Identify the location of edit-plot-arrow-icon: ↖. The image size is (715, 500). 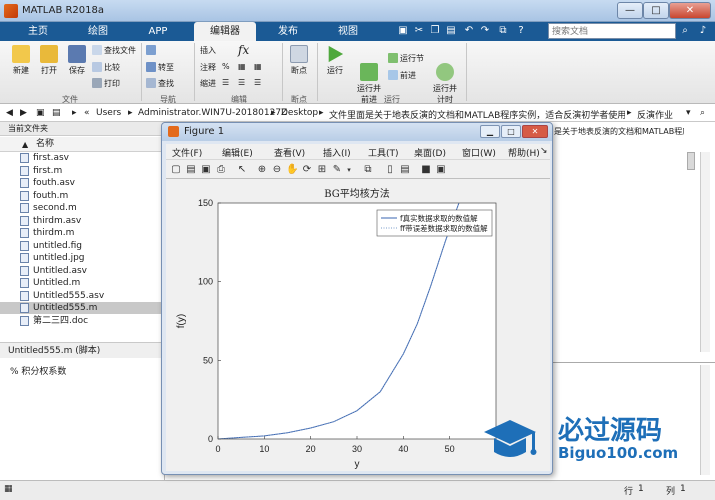
(242, 170).